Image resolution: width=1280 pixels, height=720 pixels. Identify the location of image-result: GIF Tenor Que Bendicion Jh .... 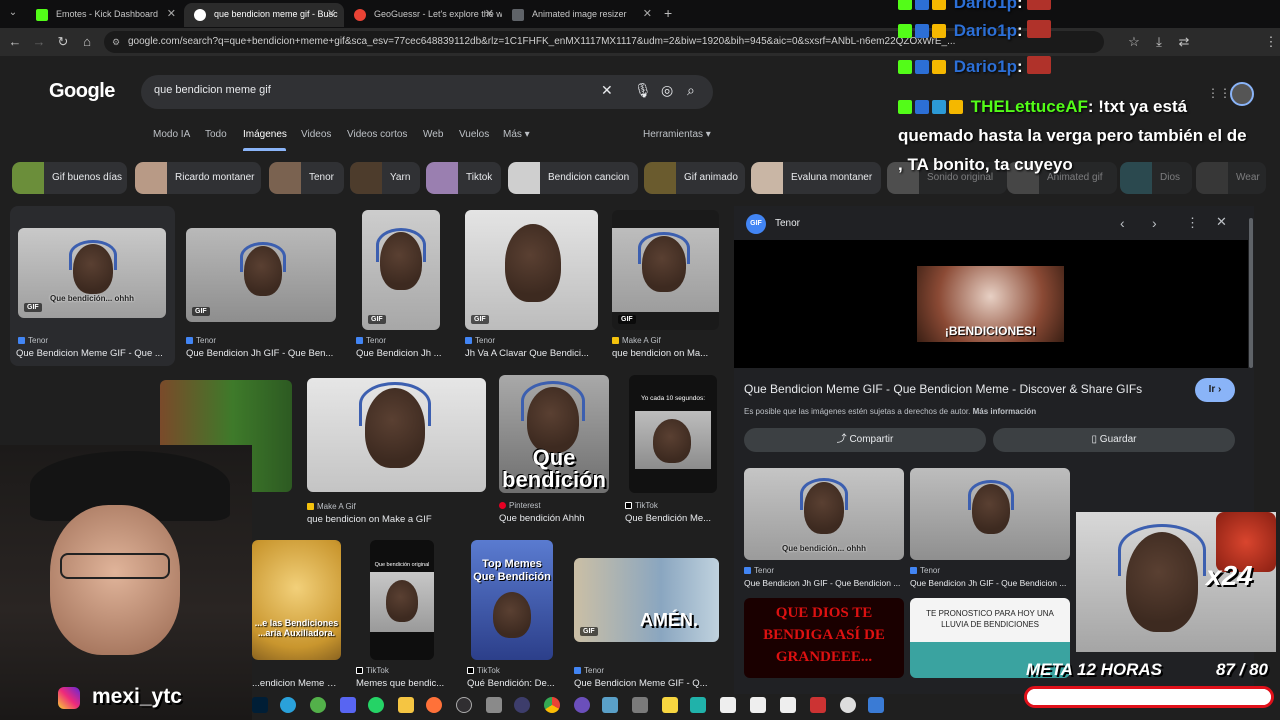
(401, 285).